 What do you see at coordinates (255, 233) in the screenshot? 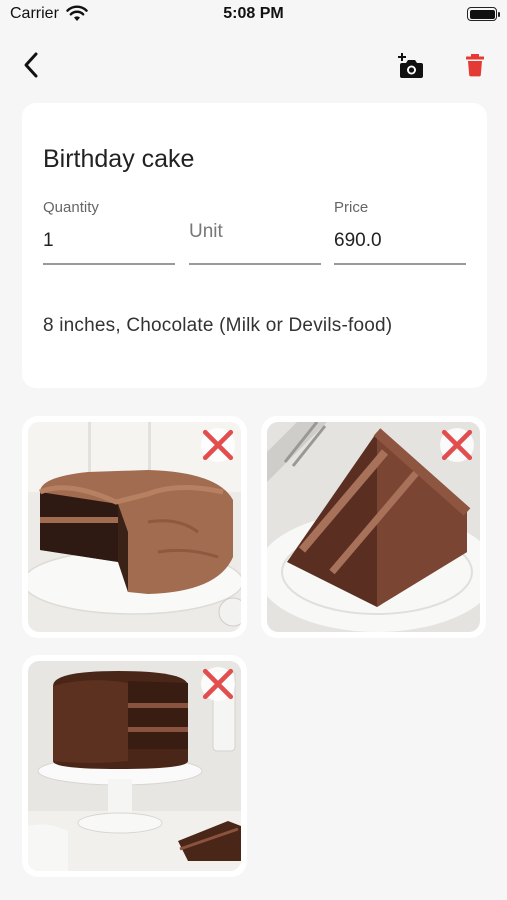
I see `unit-field: Unit` at bounding box center [255, 233].